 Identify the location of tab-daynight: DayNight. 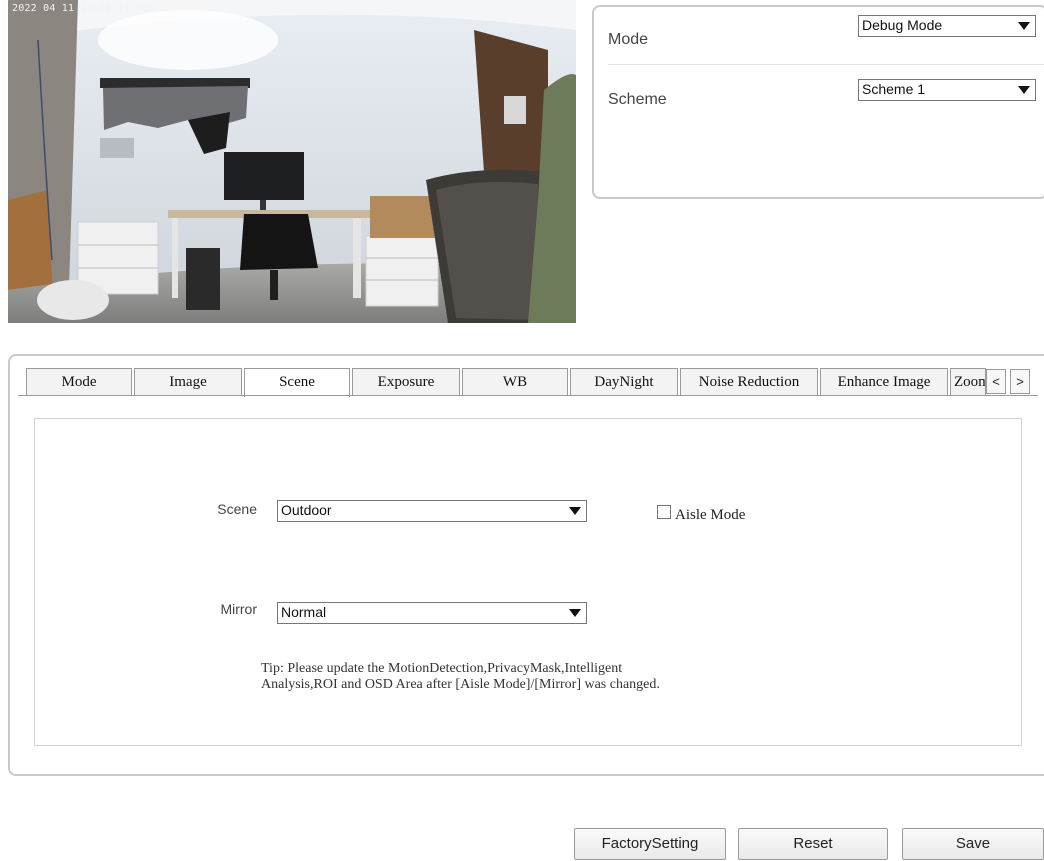
(624, 381).